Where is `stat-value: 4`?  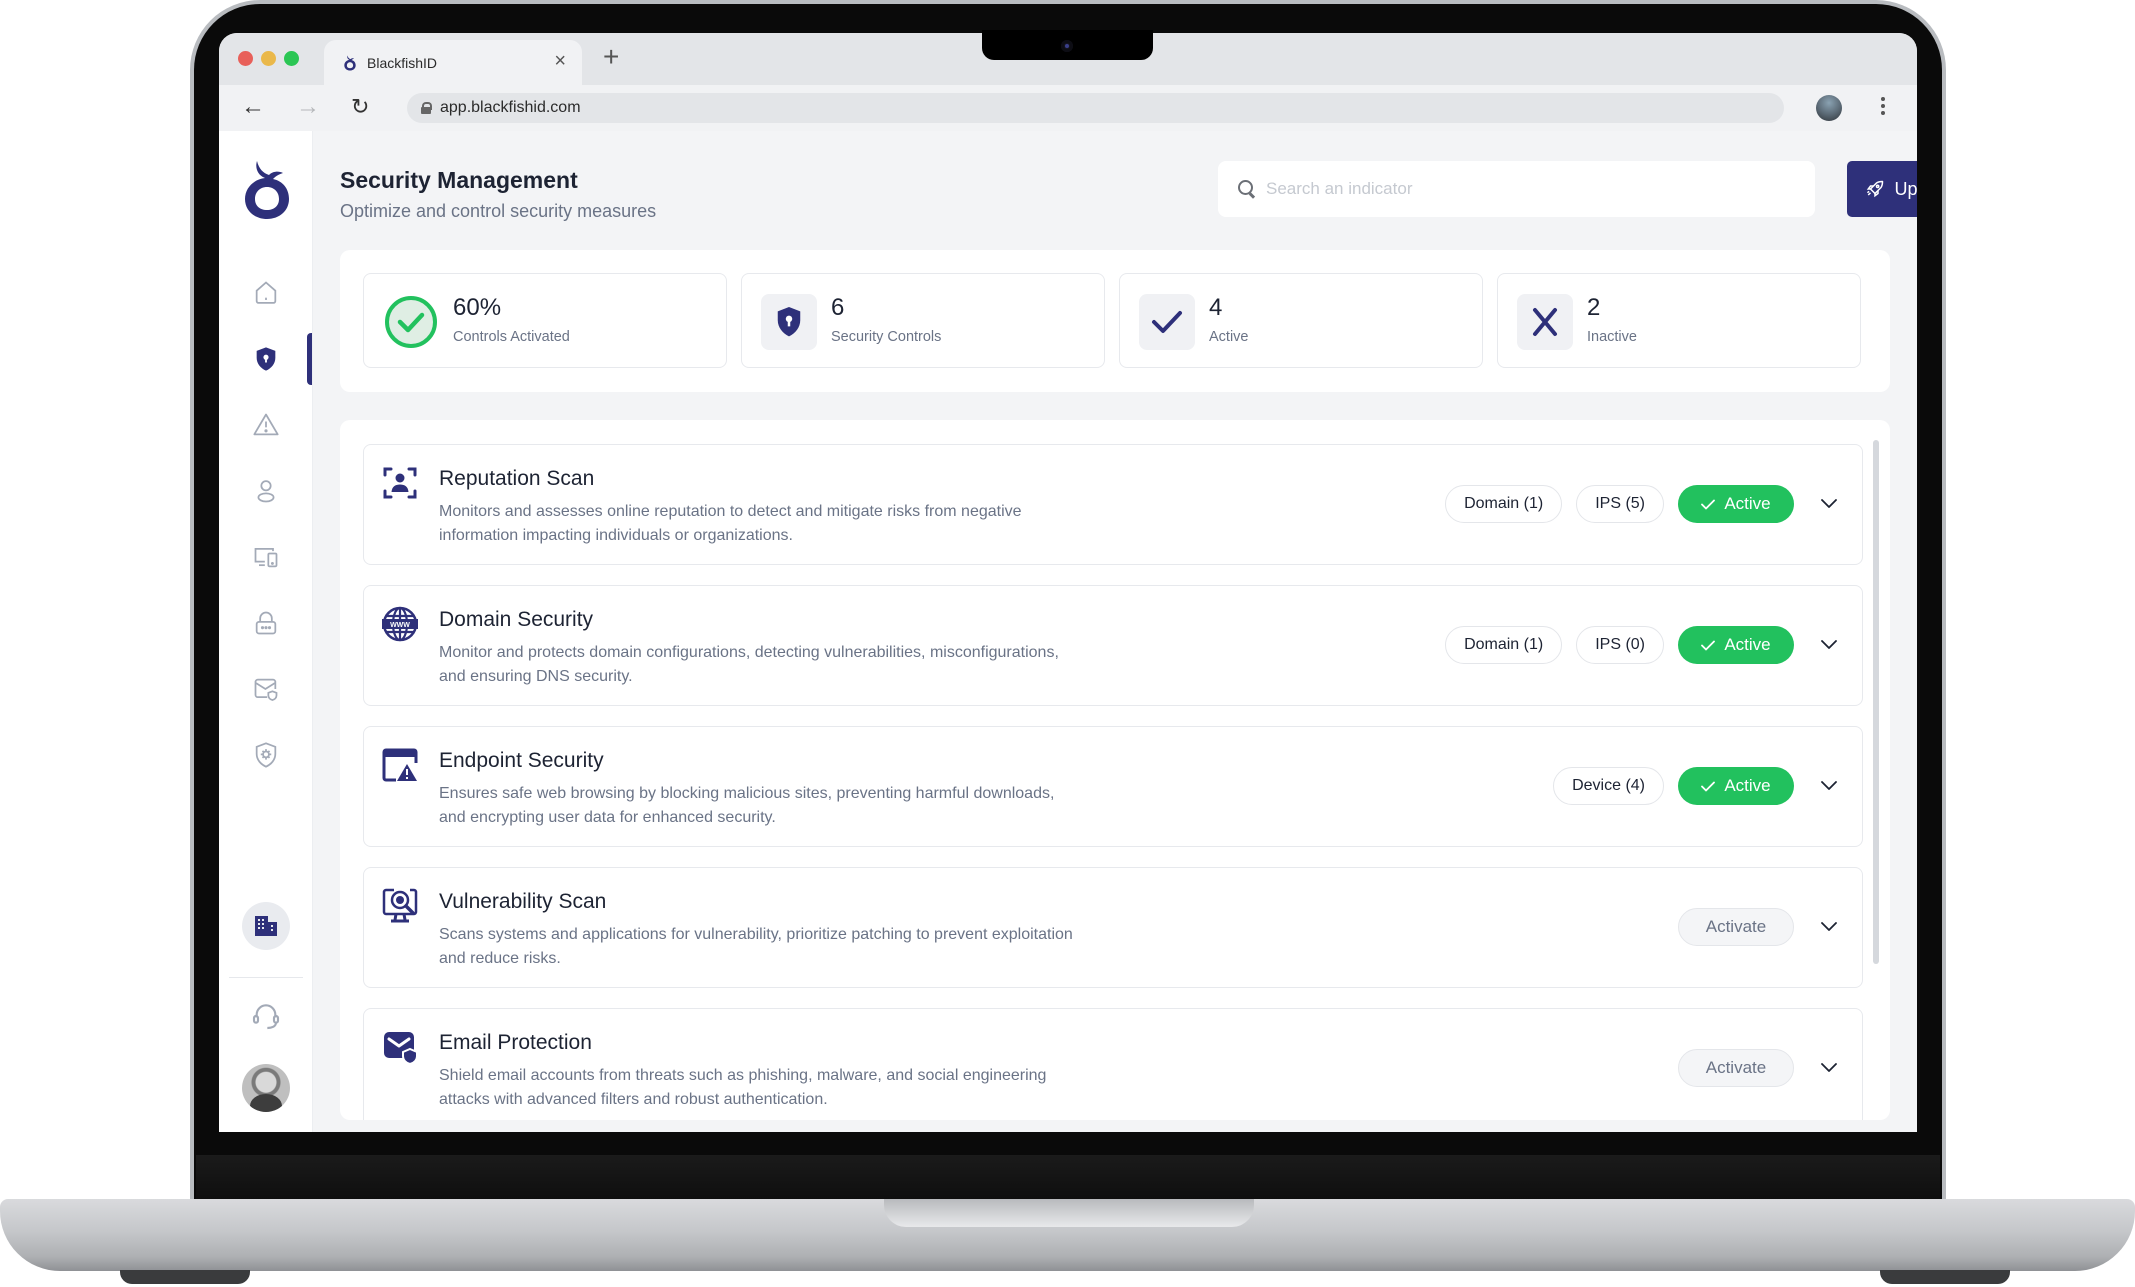
stat-value: 4 is located at coordinates (1216, 307).